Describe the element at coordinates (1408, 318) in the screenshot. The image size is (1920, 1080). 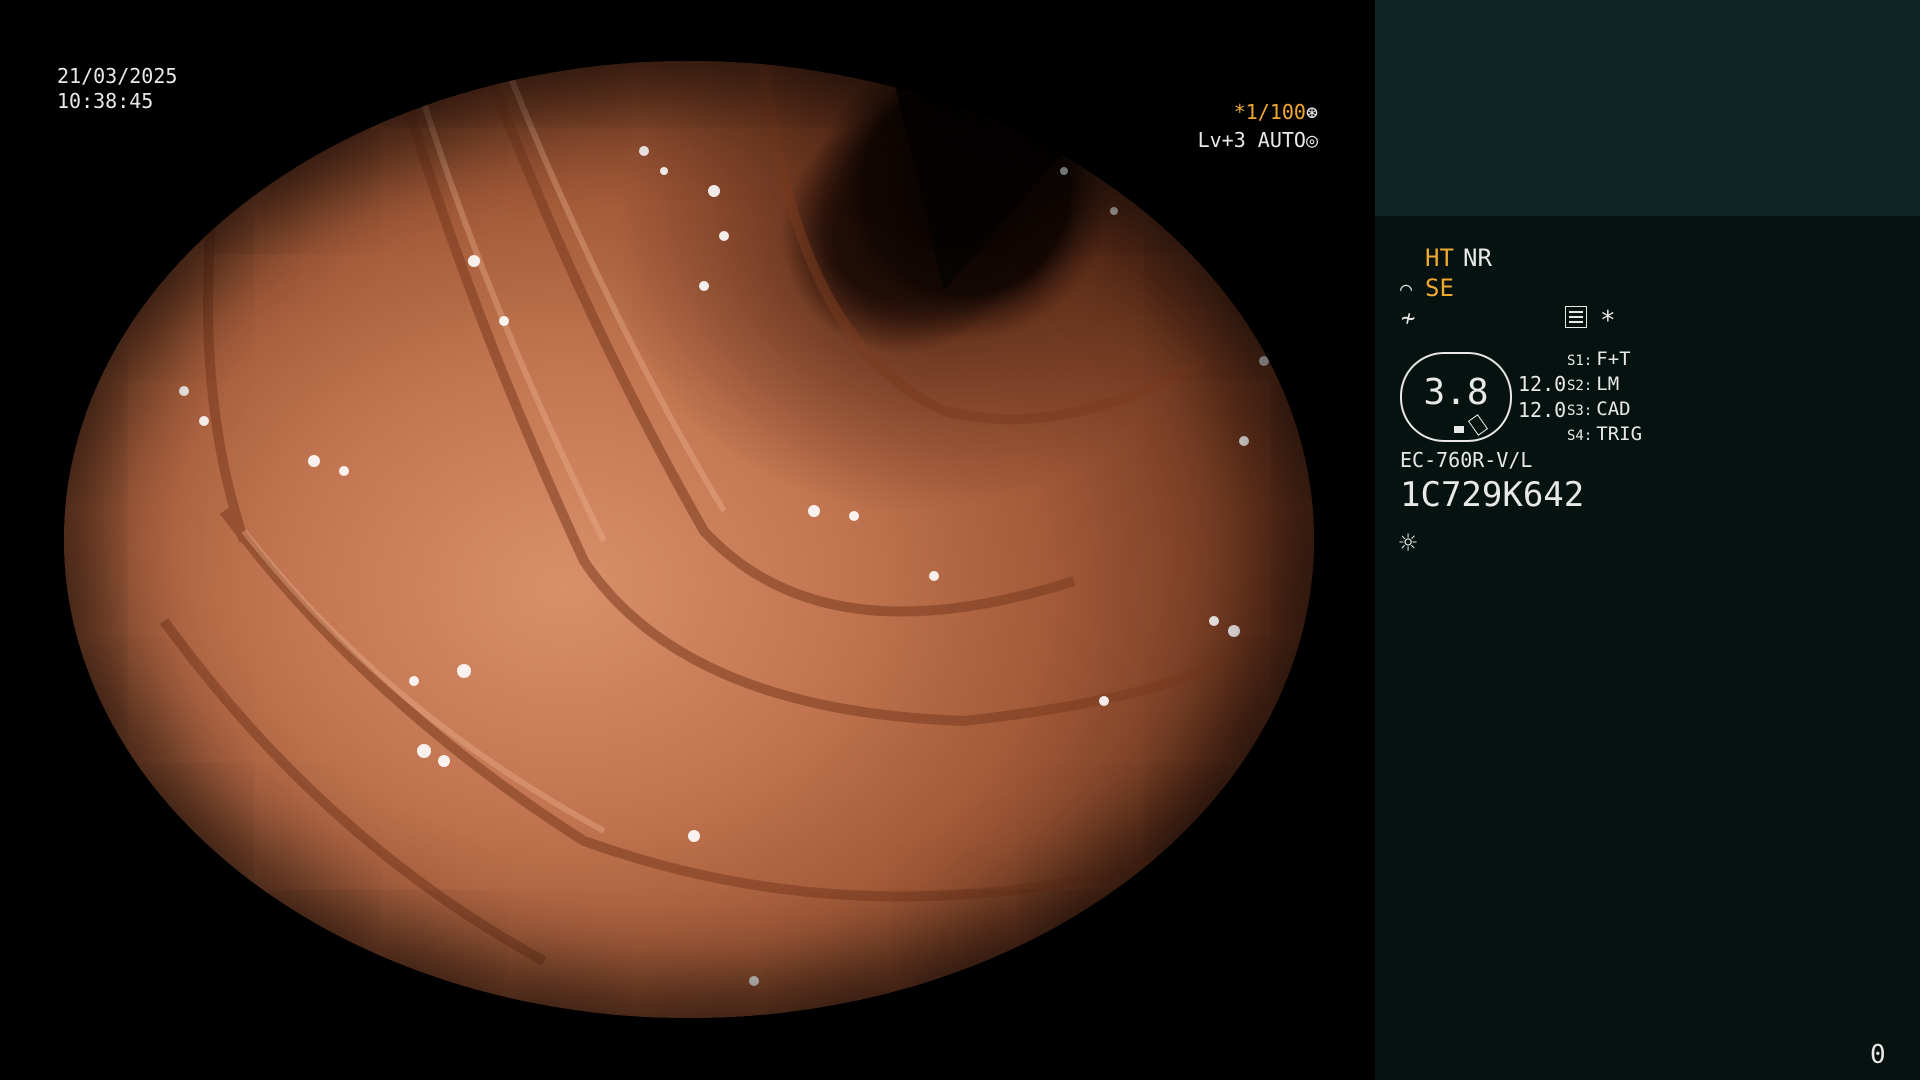
I see `filter-icon: ≁` at that location.